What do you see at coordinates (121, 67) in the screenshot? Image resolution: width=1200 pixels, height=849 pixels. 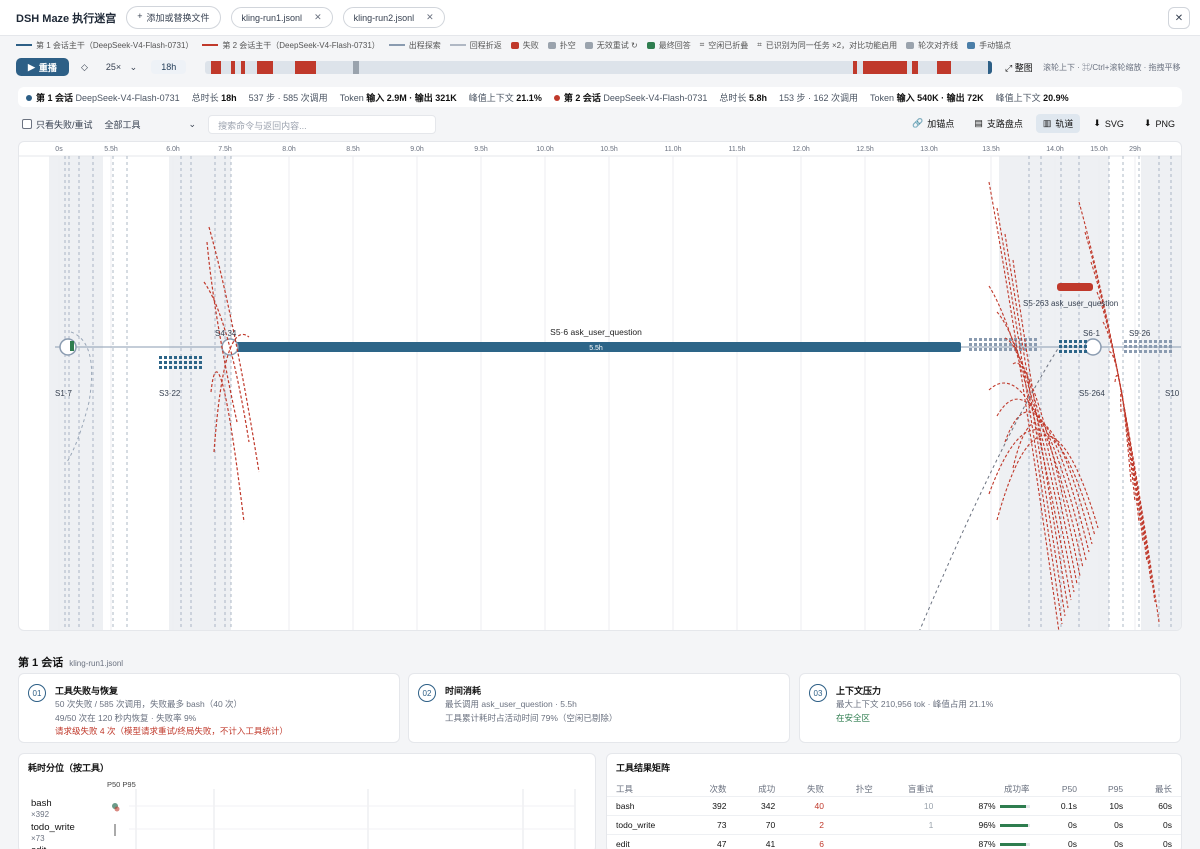 I see `speed-select: 25× ⌄` at bounding box center [121, 67].